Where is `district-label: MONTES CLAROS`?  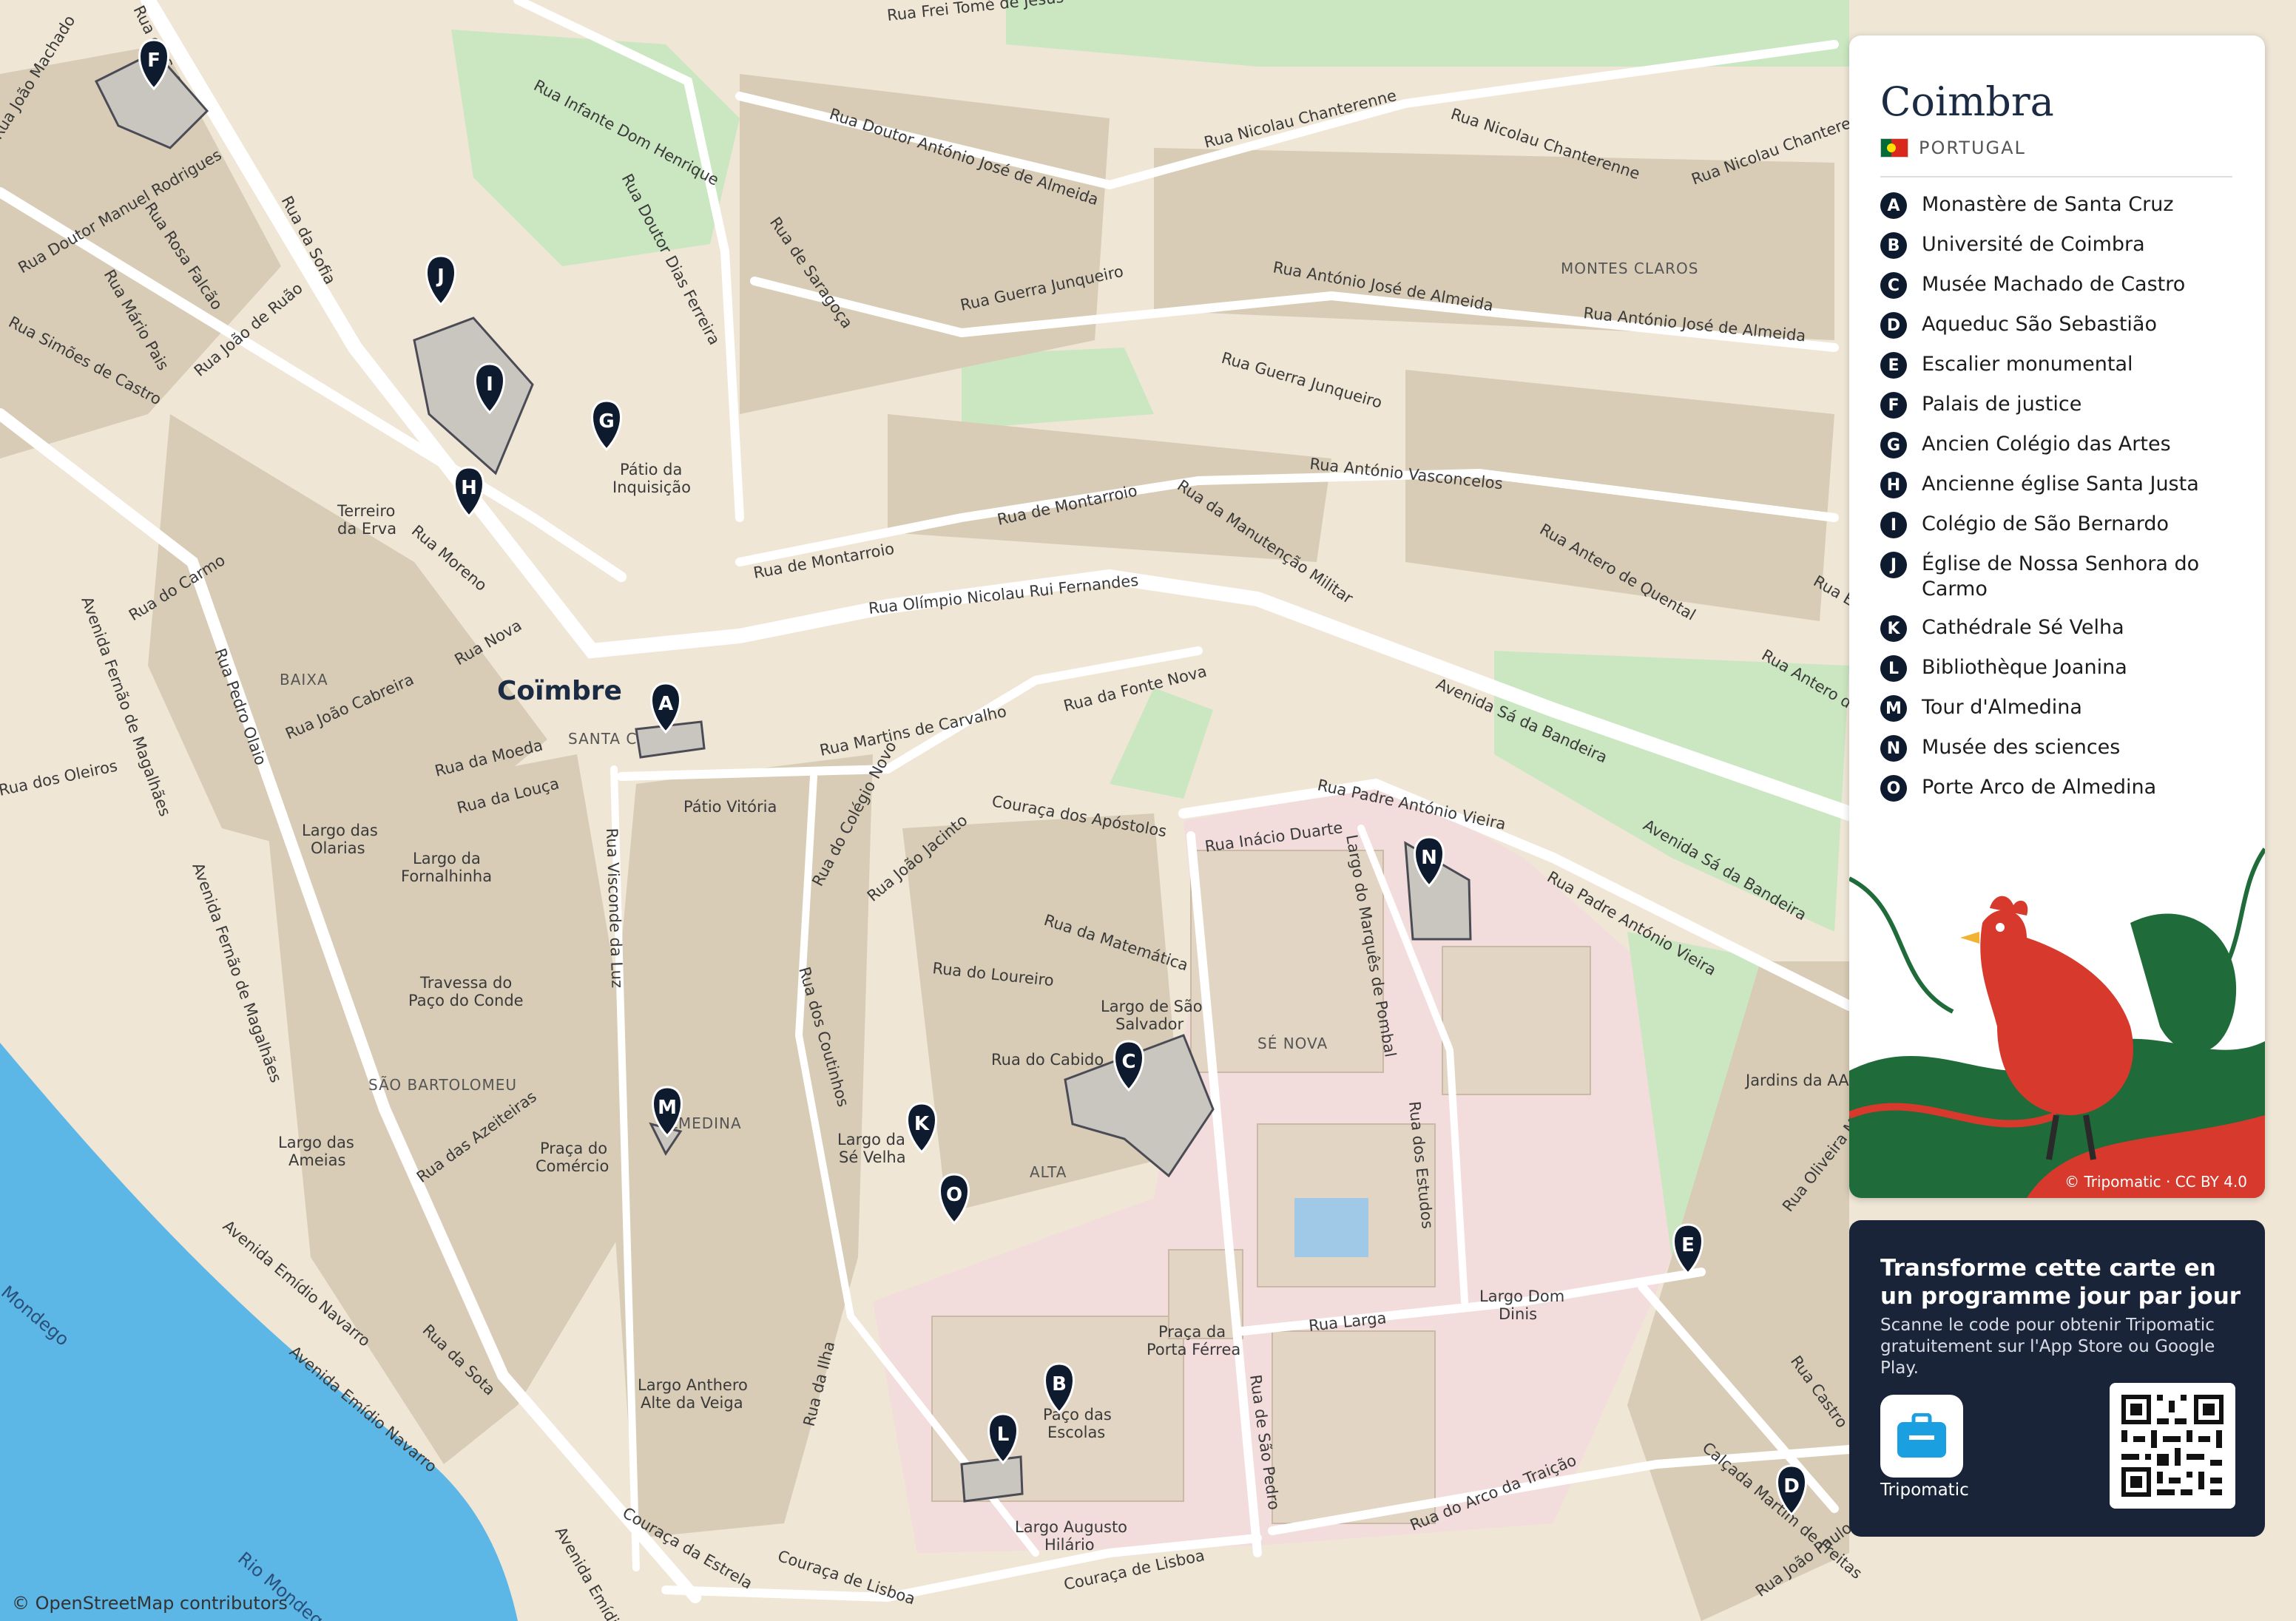 district-label: MONTES CLAROS is located at coordinates (1629, 269).